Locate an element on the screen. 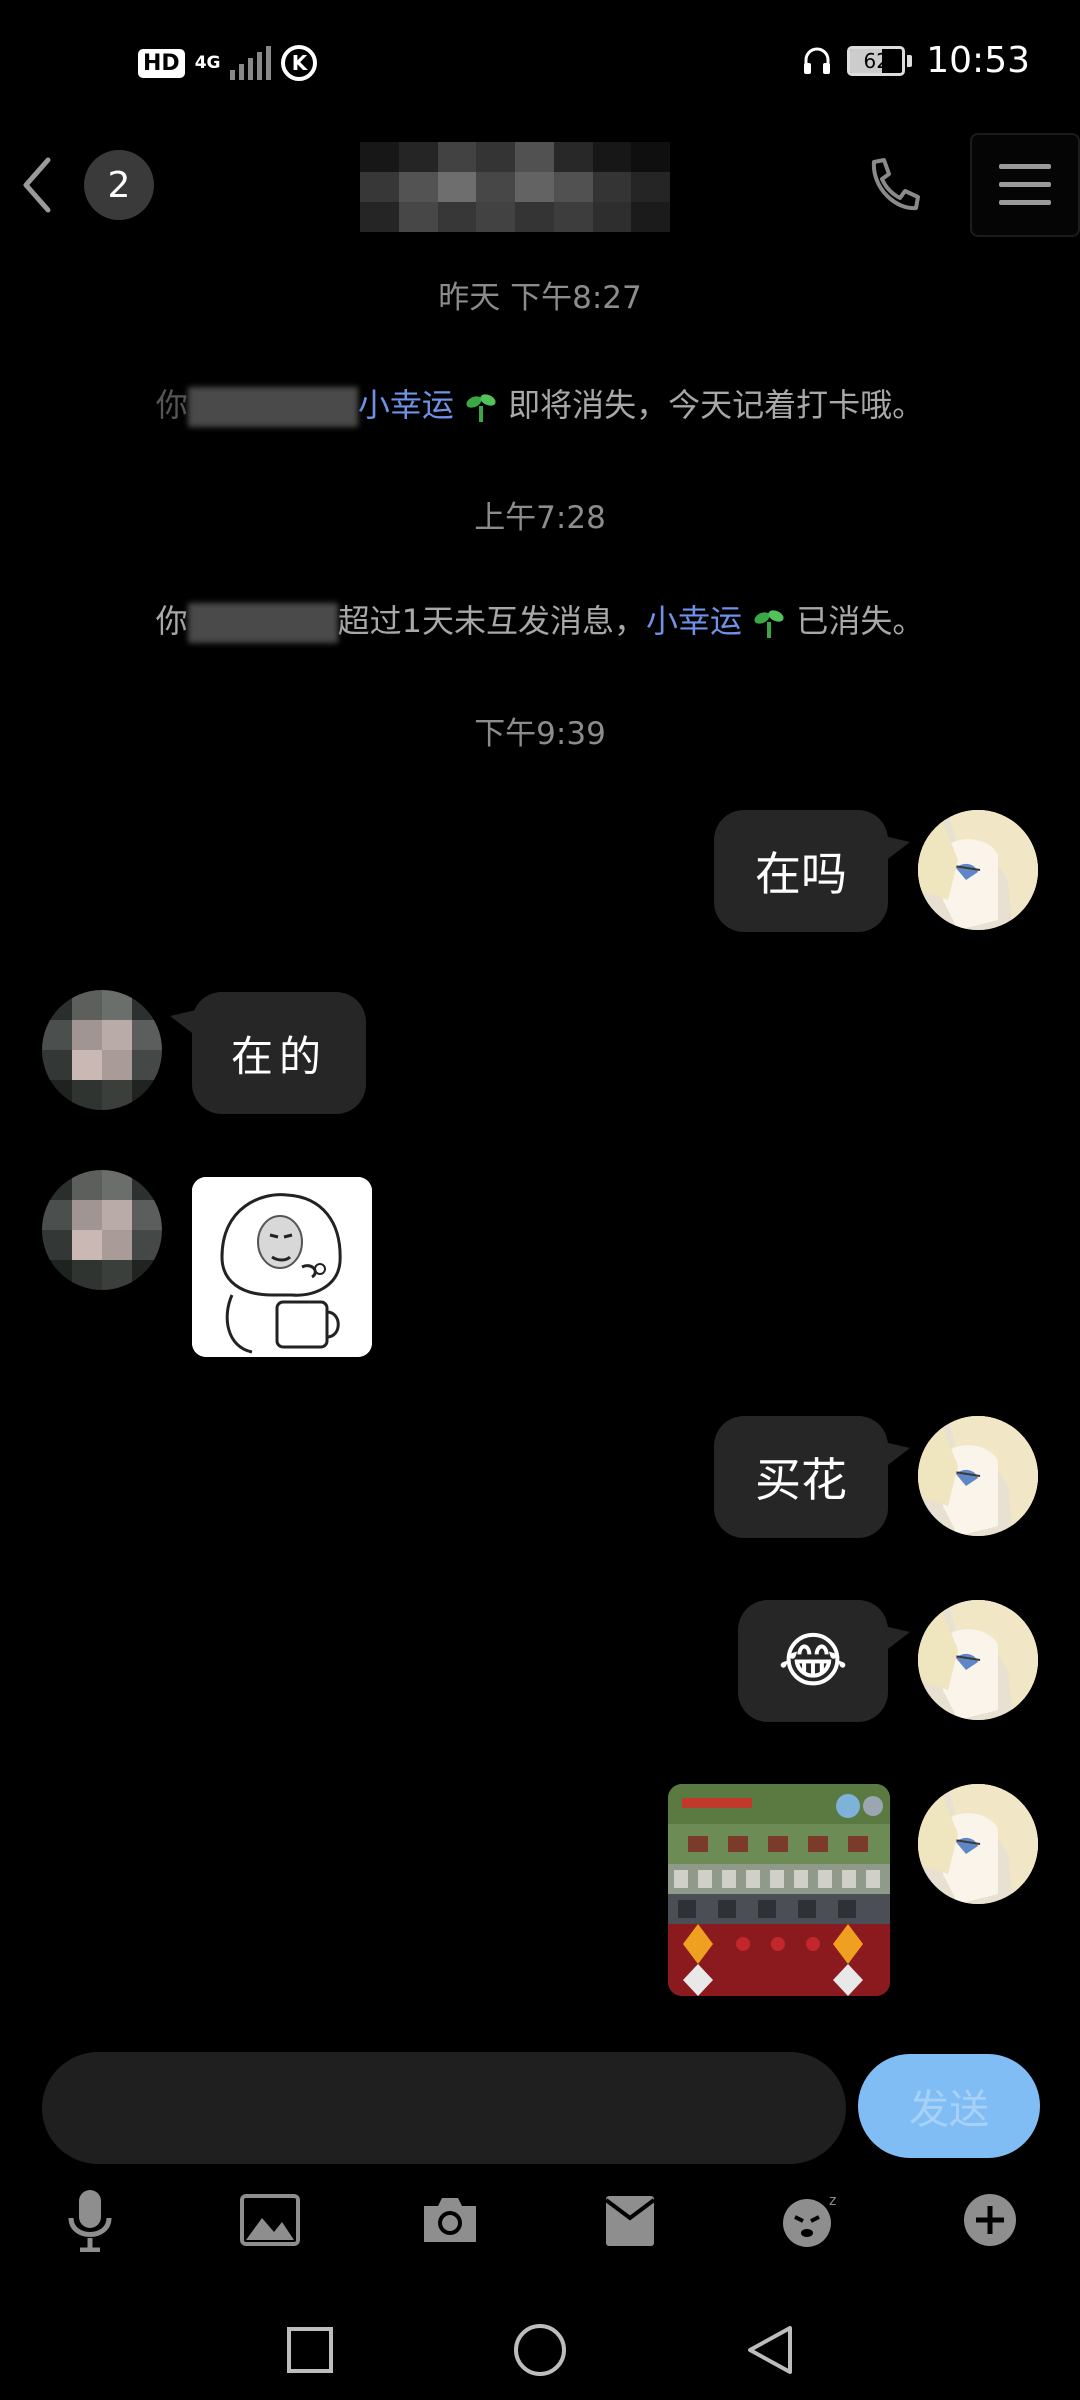 Image resolution: width=1080 pixels, height=2400 pixels. recents-button is located at coordinates (310, 2350).